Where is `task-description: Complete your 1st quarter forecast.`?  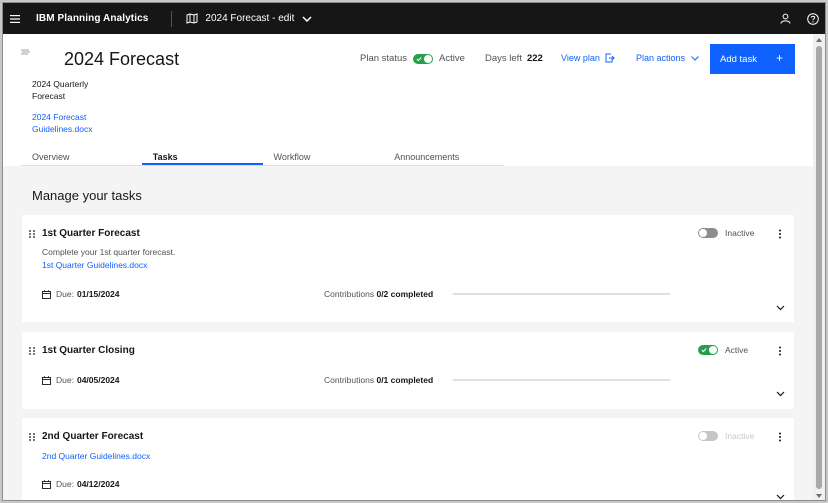 task-description: Complete your 1st quarter forecast. is located at coordinates (109, 252).